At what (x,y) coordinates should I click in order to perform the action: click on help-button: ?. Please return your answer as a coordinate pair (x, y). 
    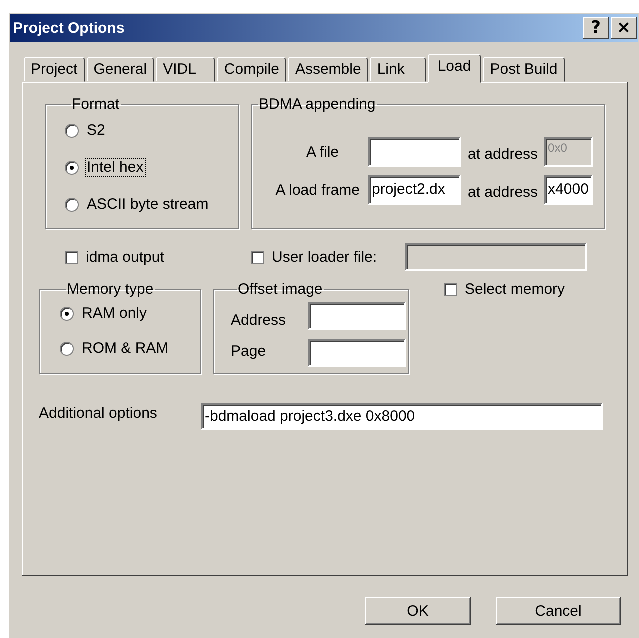
    Looking at the image, I should click on (596, 28).